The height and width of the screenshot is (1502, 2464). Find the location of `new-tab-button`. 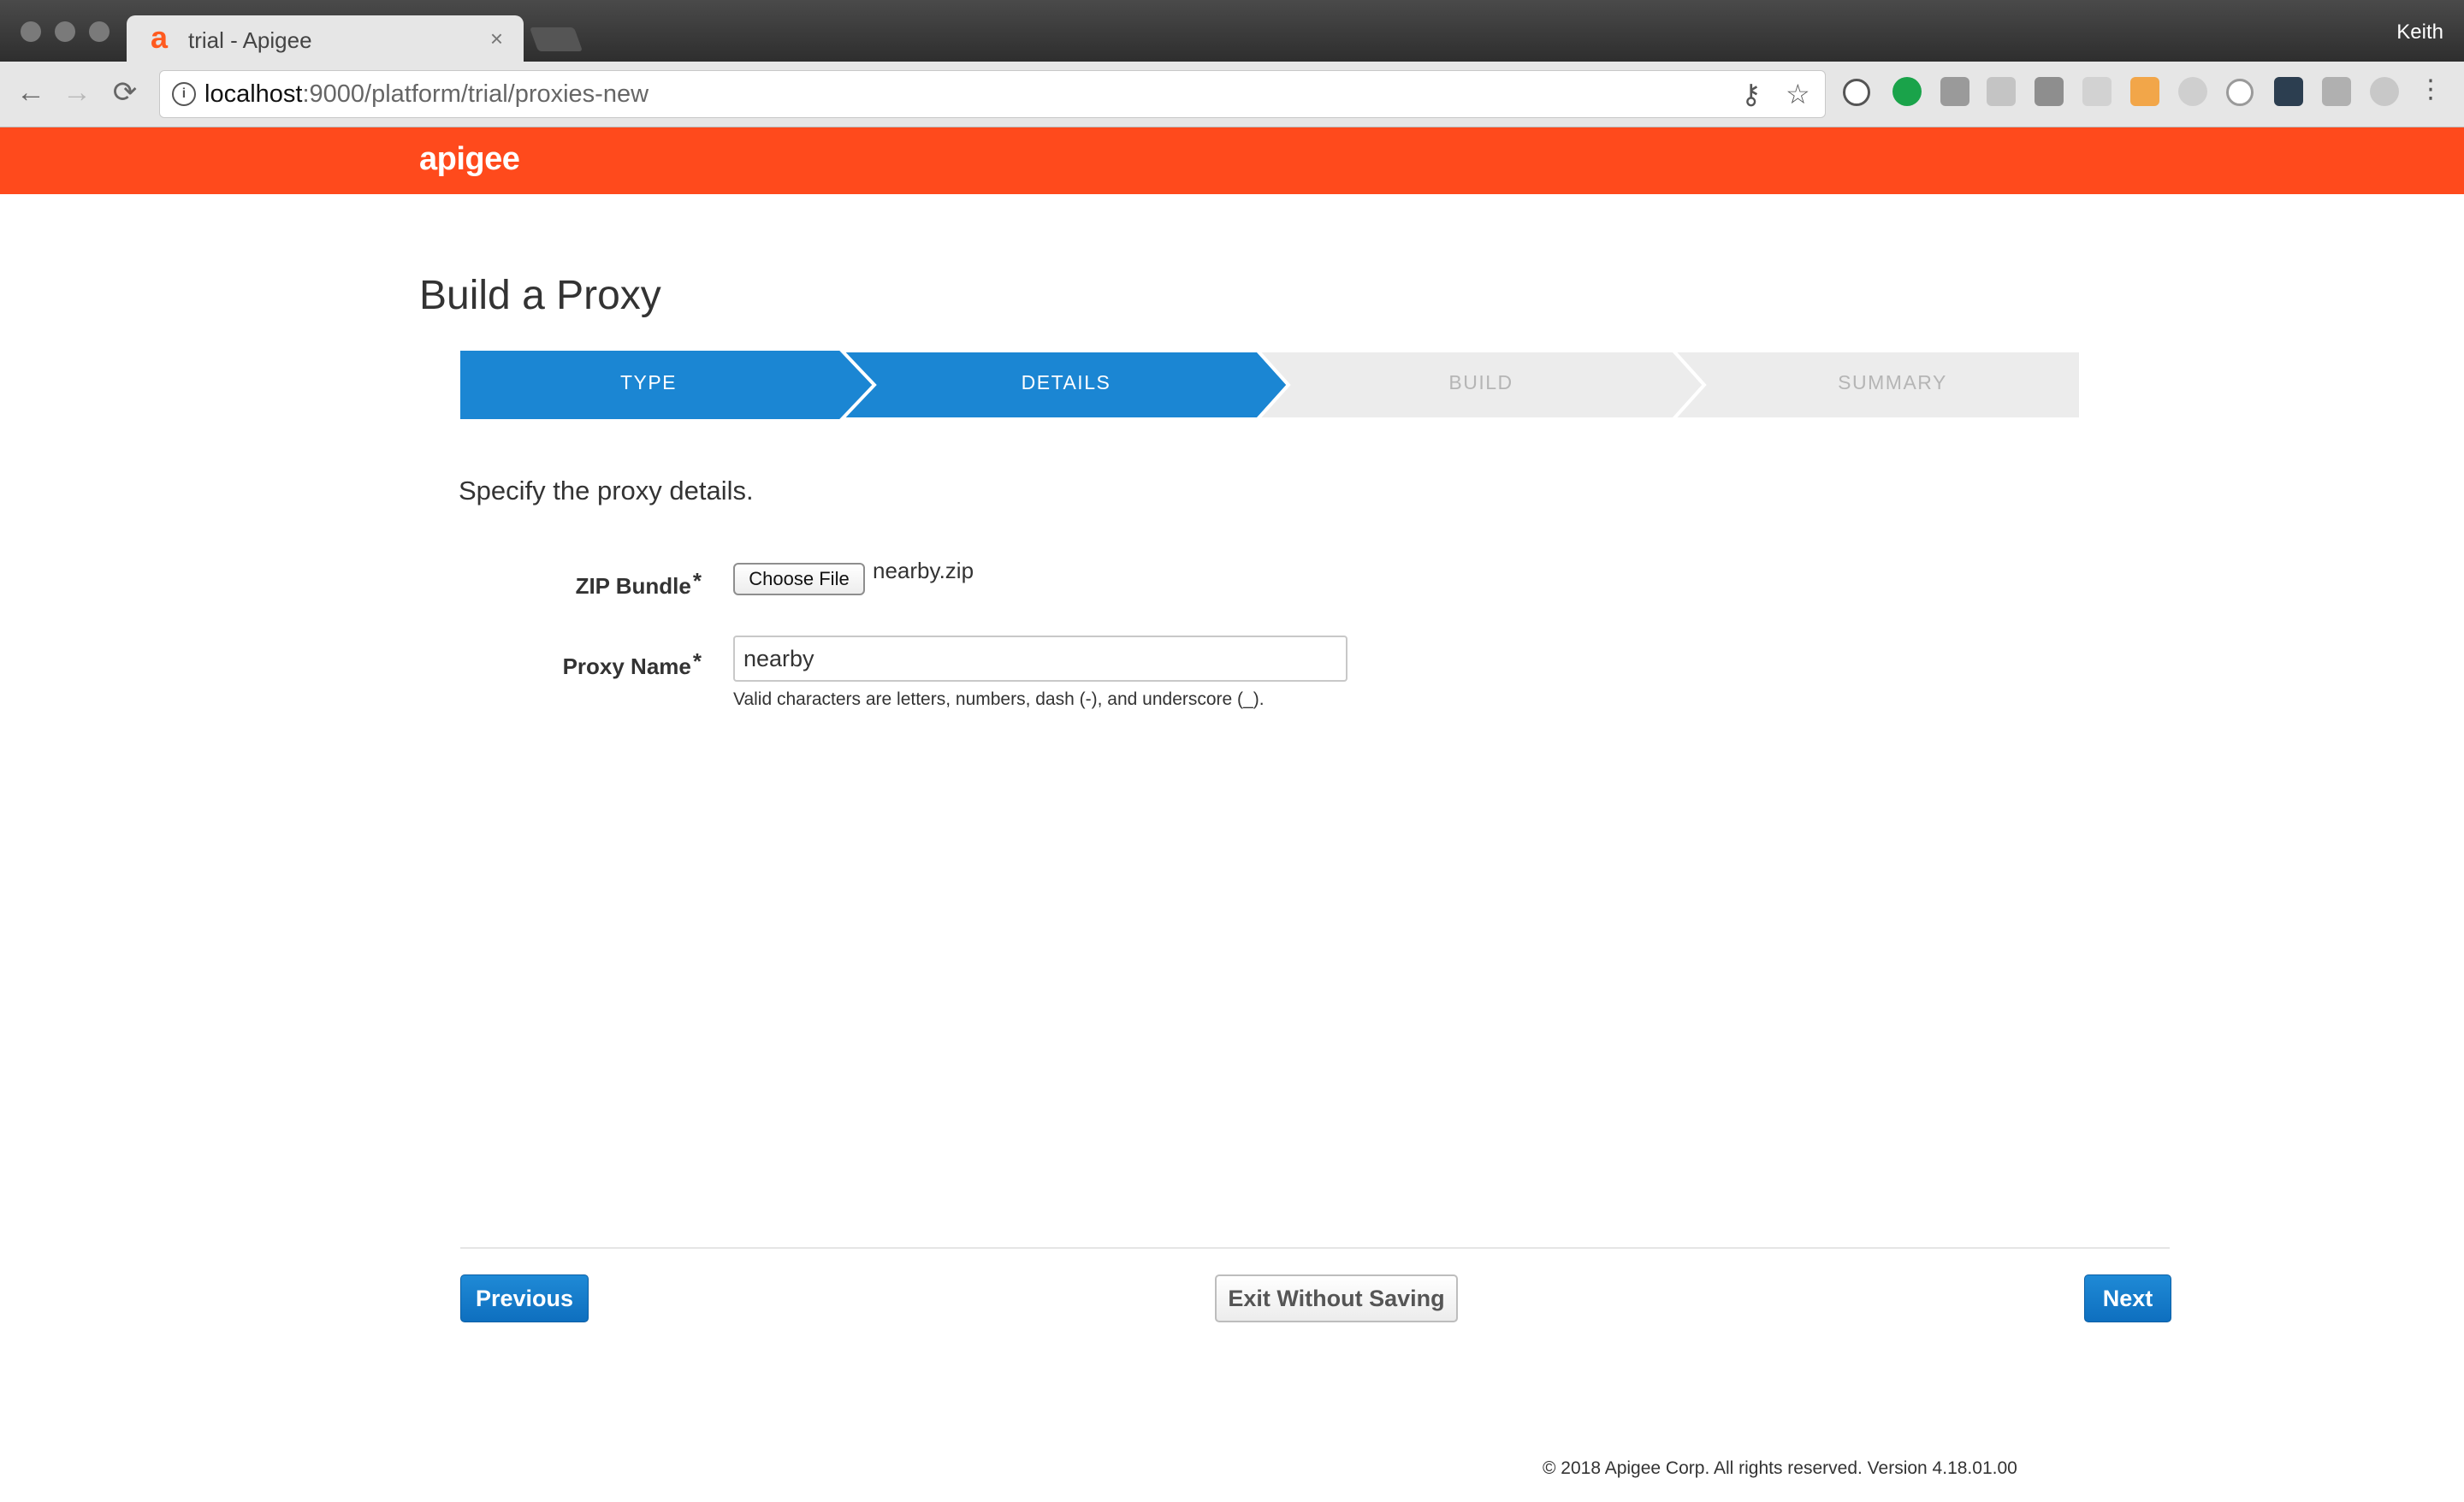

new-tab-button is located at coordinates (556, 39).